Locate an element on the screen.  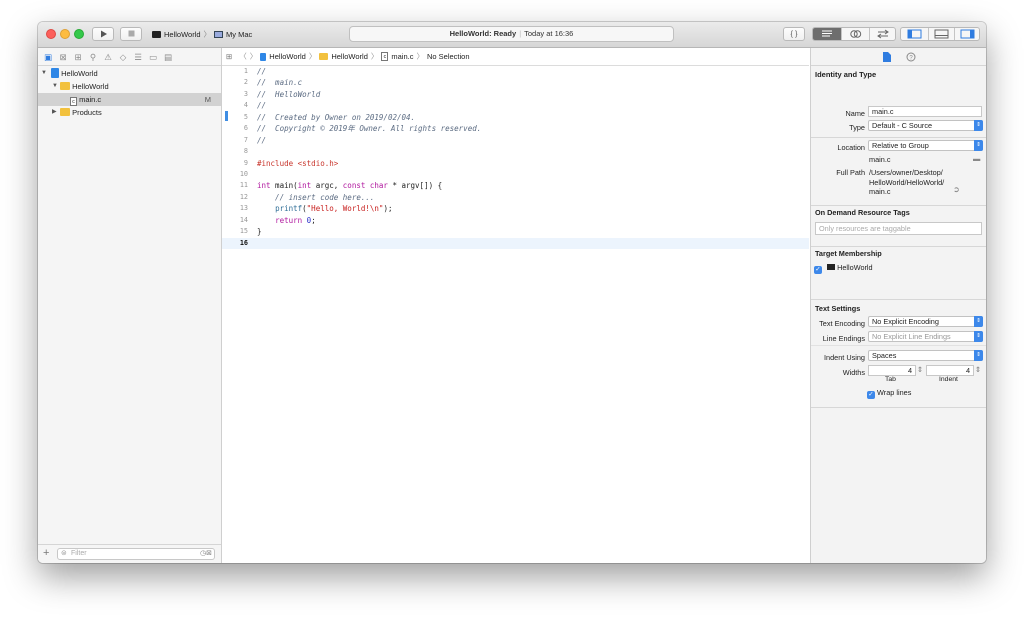
wrap-lines-row: ✓ Wrap lines is located at coordinates (889, 393).